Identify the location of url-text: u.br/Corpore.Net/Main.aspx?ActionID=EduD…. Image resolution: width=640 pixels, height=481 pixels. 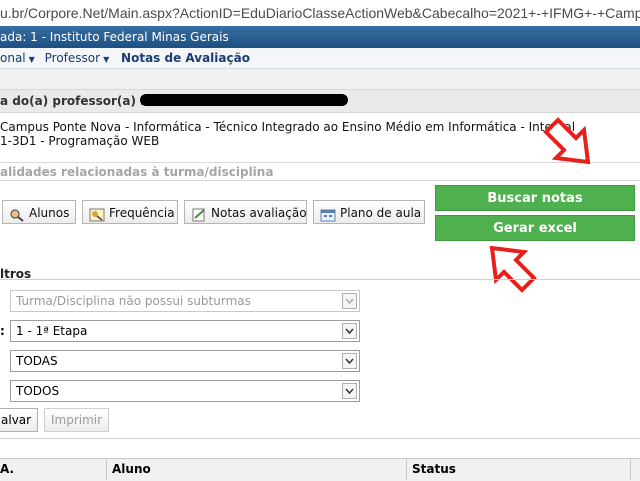
(320, 13).